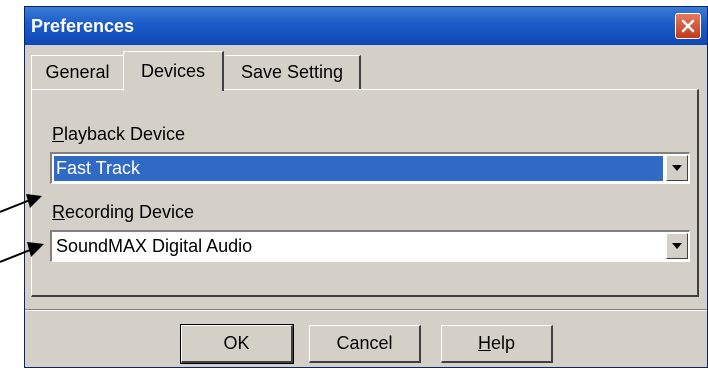  I want to click on recording-device-label: Recording Device, so click(123, 212).